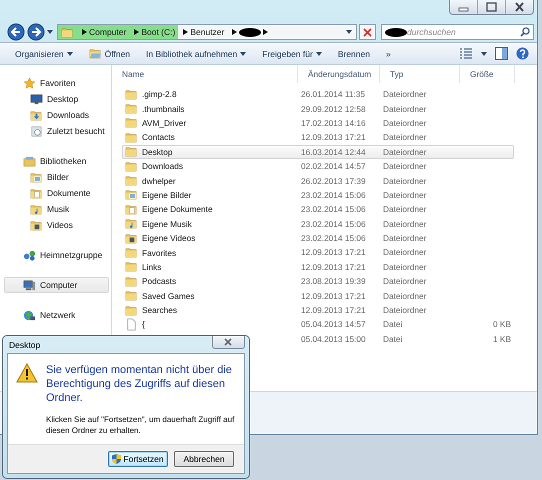 The width and height of the screenshot is (542, 480). Describe the element at coordinates (318, 252) in the screenshot. I see `file-row: Favorites 12.09.2013 17:21 Dateiordner` at that location.